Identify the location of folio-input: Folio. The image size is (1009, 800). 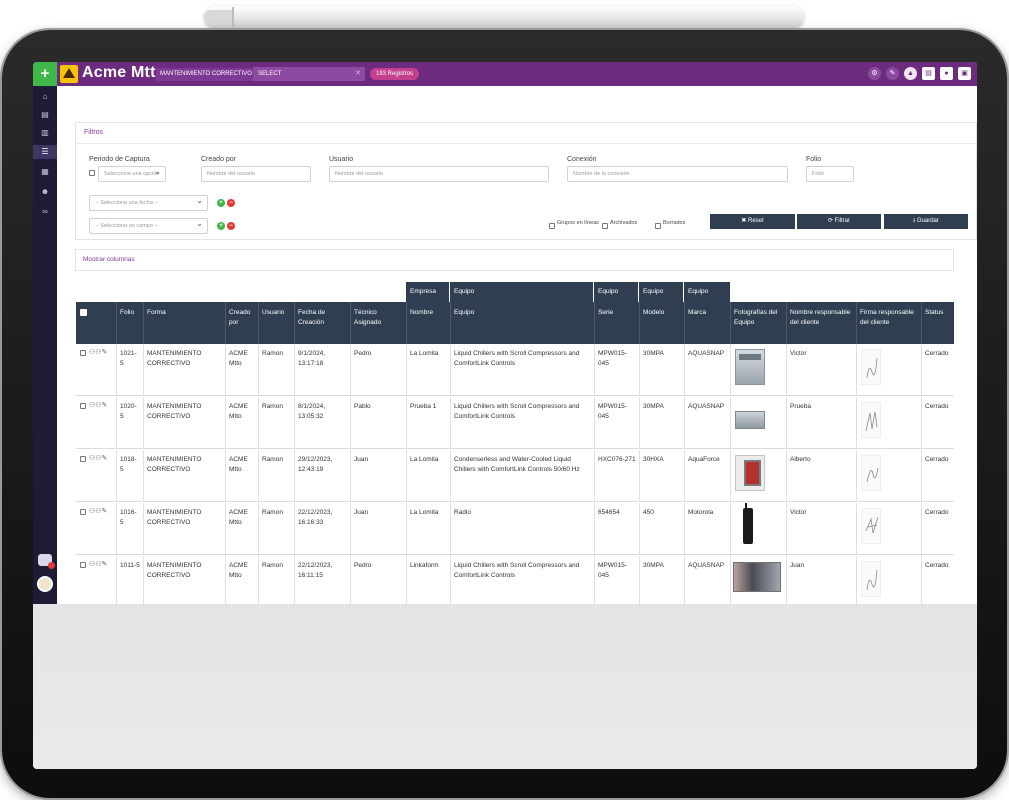
(830, 174).